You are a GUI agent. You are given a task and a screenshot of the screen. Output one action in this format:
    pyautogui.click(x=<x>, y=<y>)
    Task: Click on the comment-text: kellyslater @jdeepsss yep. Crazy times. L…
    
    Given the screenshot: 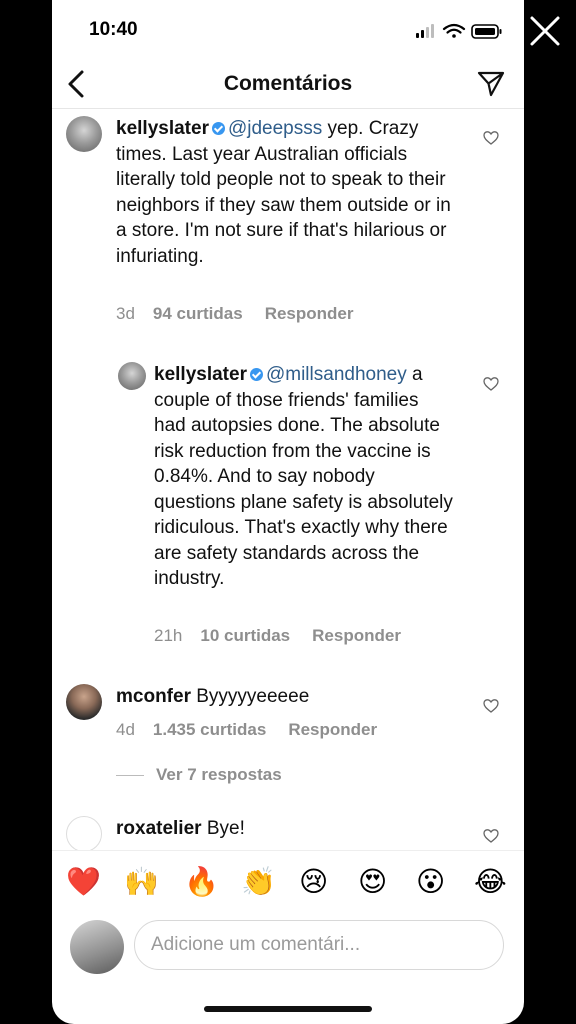 What is the action you would take?
    pyautogui.click(x=286, y=192)
    